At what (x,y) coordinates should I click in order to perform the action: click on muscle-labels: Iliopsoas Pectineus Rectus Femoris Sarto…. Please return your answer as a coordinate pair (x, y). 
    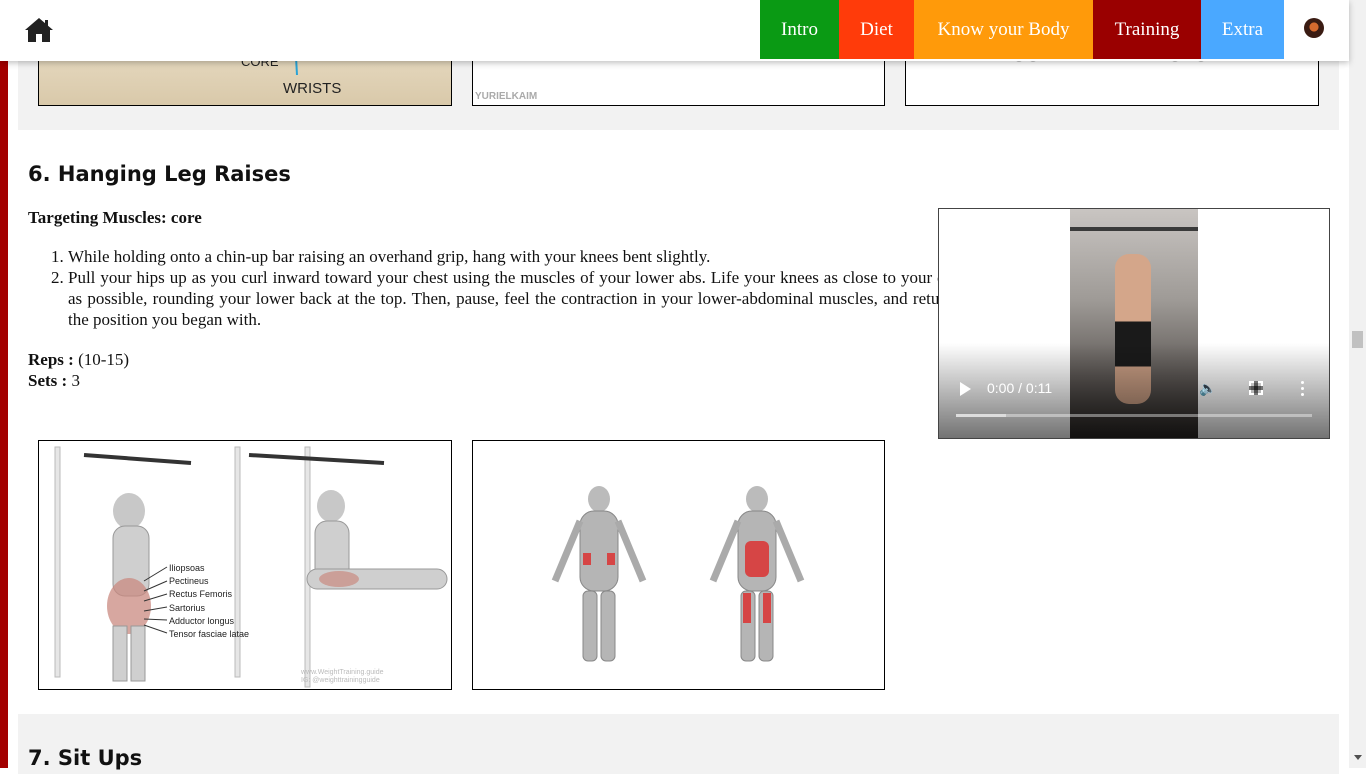
    Looking at the image, I should click on (209, 601).